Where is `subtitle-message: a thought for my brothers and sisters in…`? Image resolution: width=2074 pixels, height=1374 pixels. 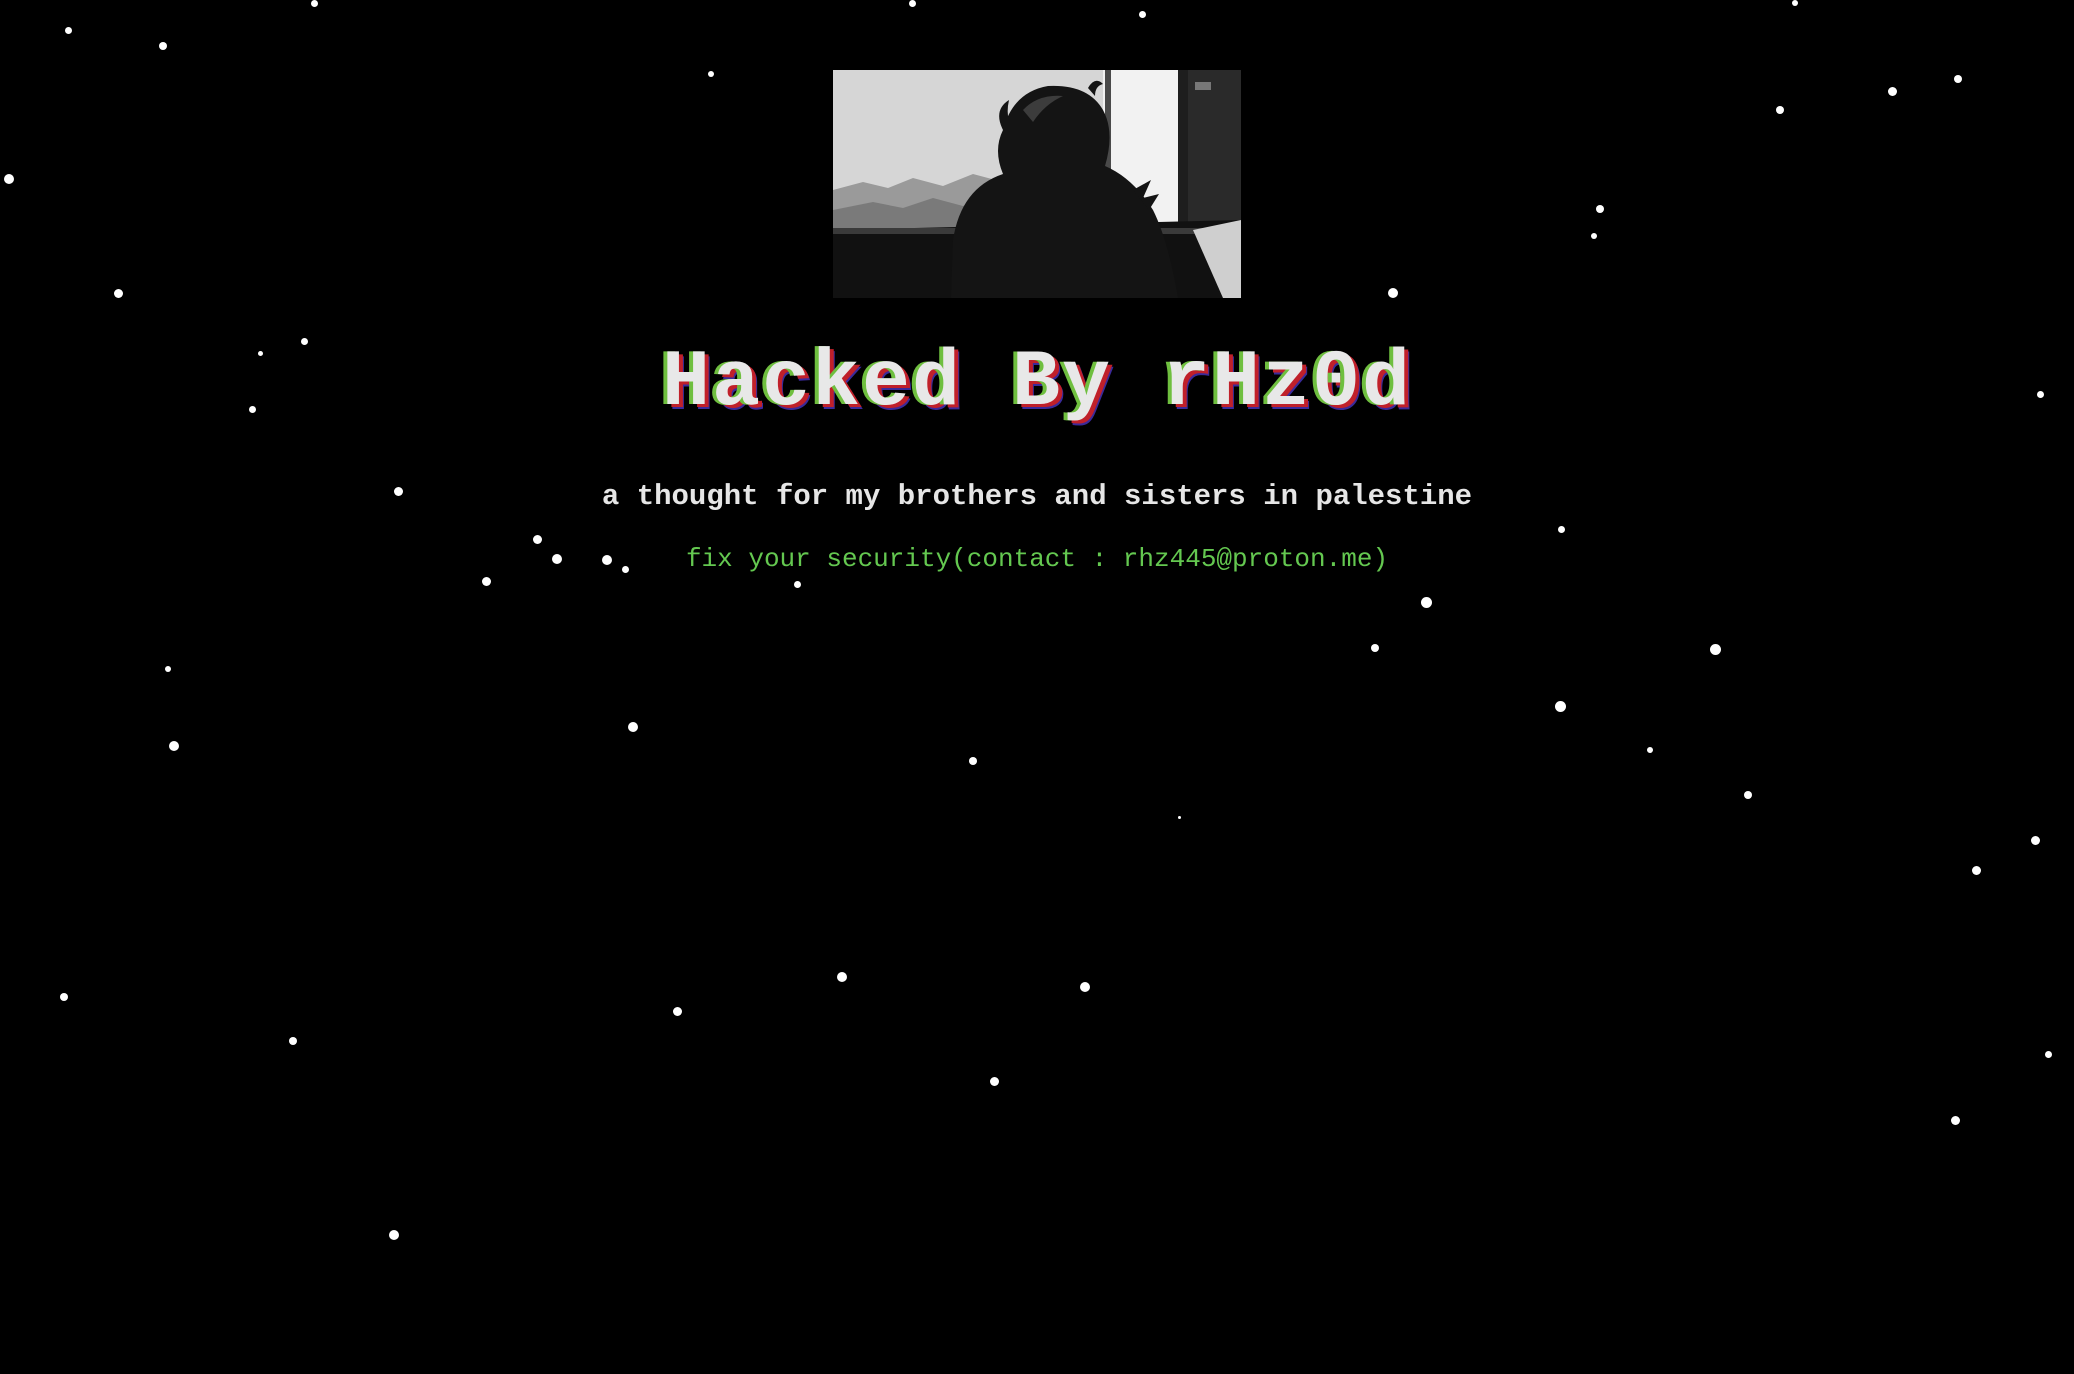 subtitle-message: a thought for my brothers and sisters in… is located at coordinates (1037, 496).